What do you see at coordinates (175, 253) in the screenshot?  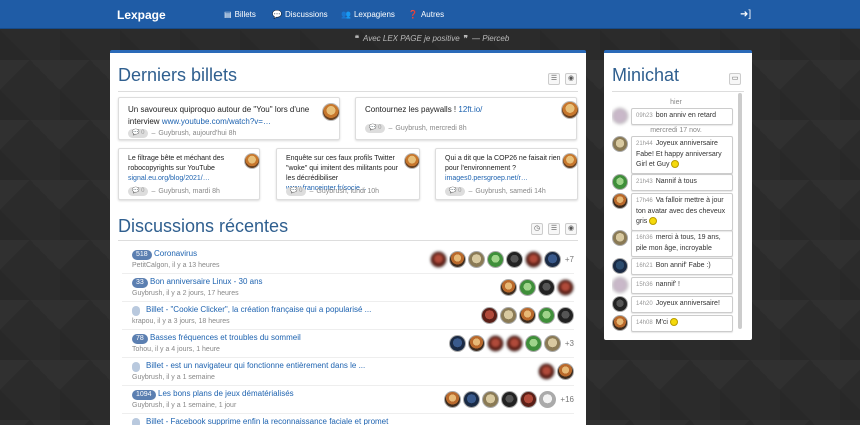 I see `discussion-title: Coronavirus` at bounding box center [175, 253].